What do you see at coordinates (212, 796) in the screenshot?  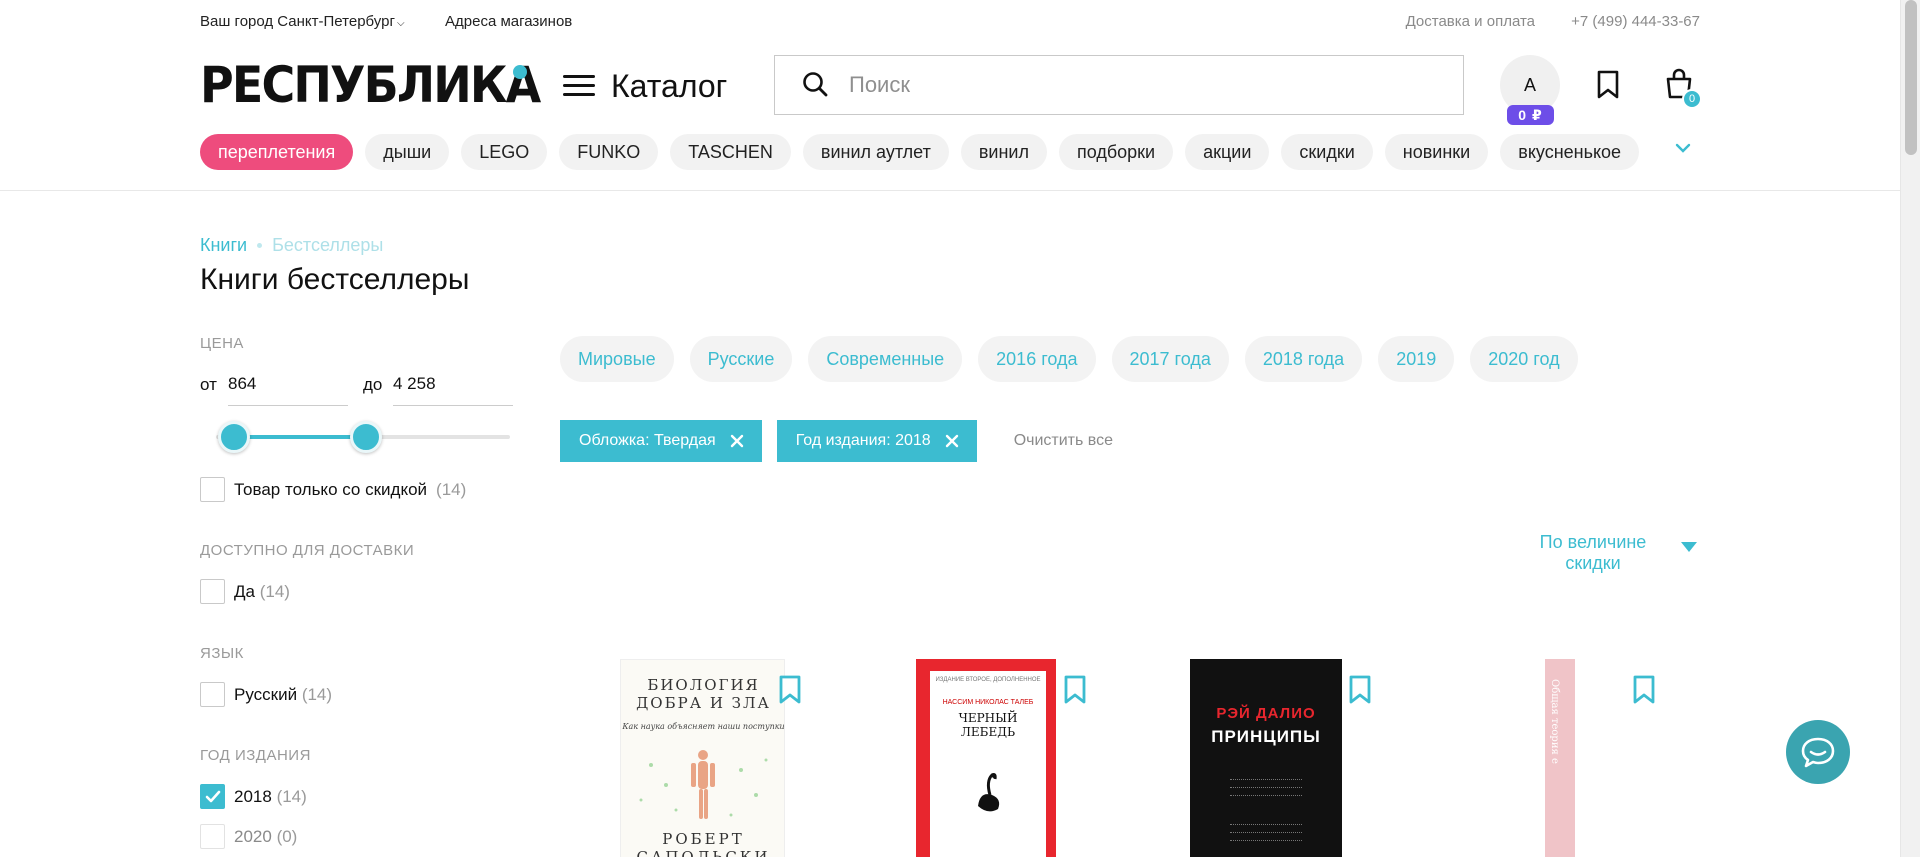 I see `year-2018-checkbox` at bounding box center [212, 796].